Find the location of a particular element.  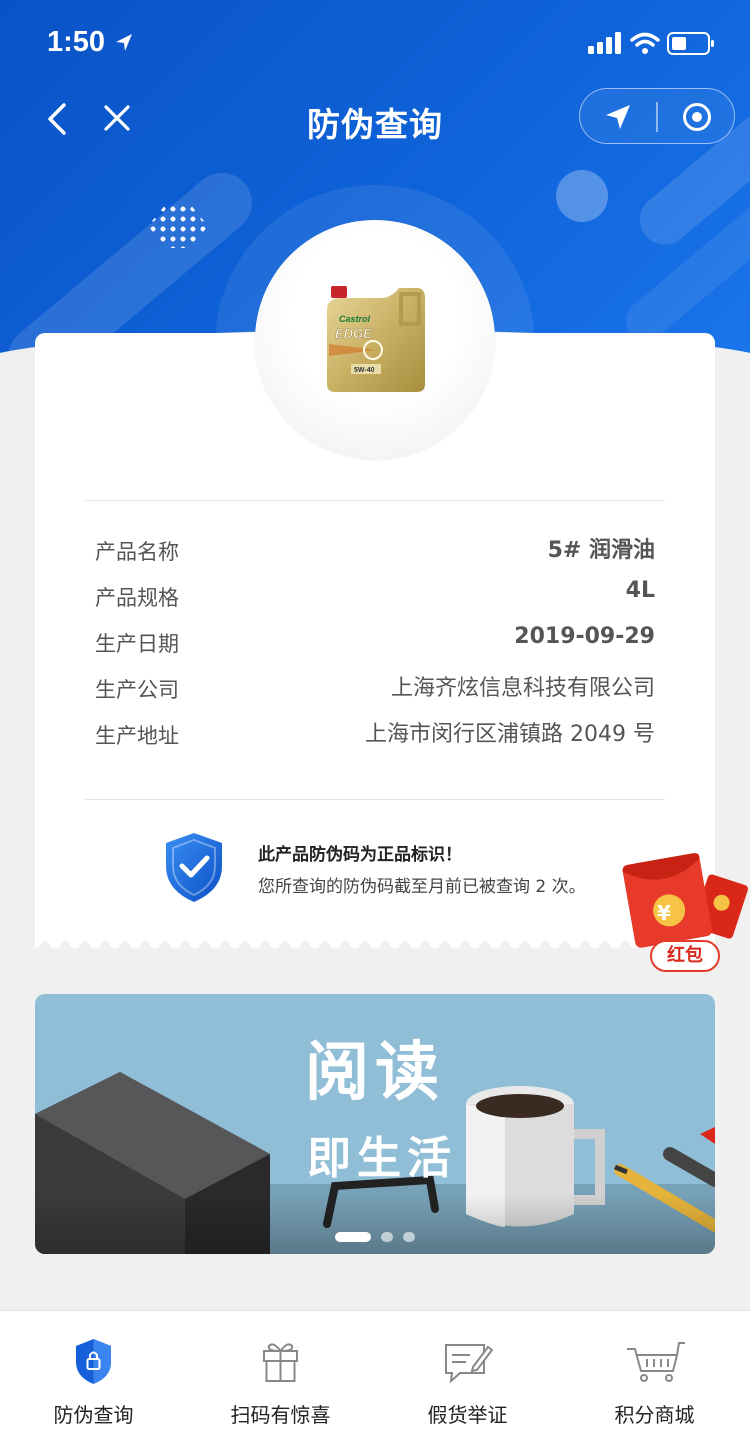

tab-label: 假货举证 is located at coordinates (467, 1415).